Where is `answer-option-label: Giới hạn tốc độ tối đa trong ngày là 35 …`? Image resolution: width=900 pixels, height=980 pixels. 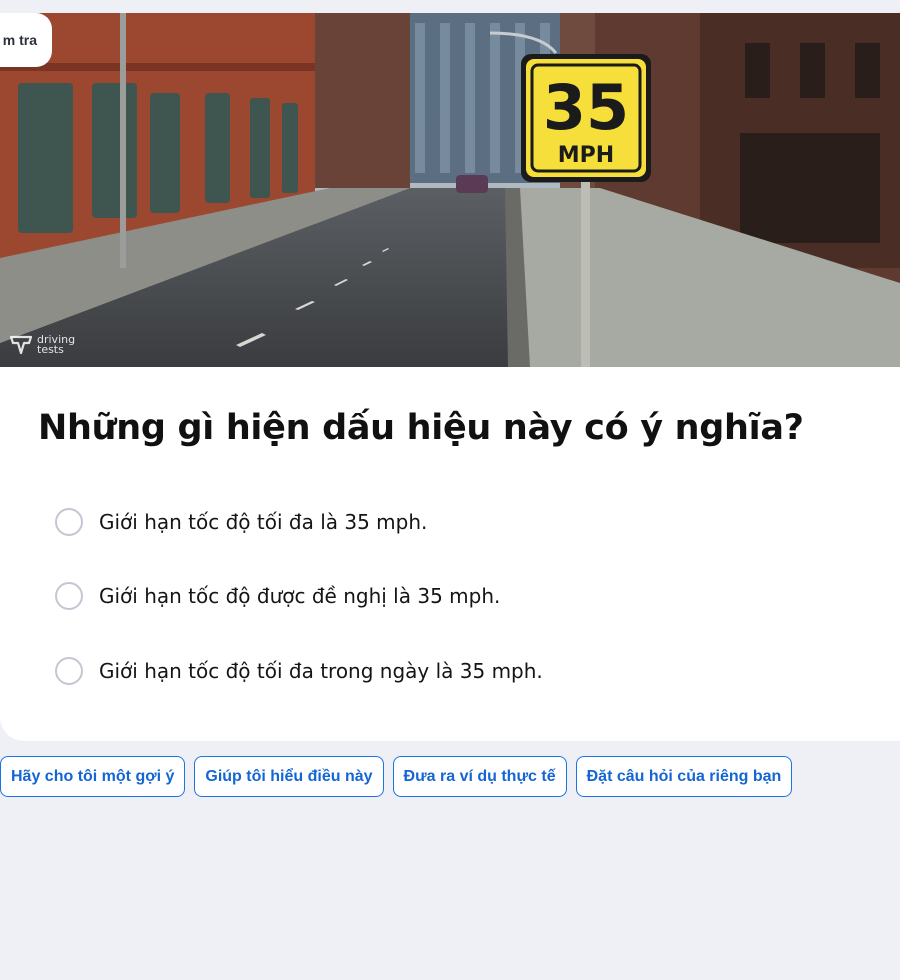
answer-option-label: Giới hạn tốc độ tối đa trong ngày là 35 … is located at coordinates (321, 671).